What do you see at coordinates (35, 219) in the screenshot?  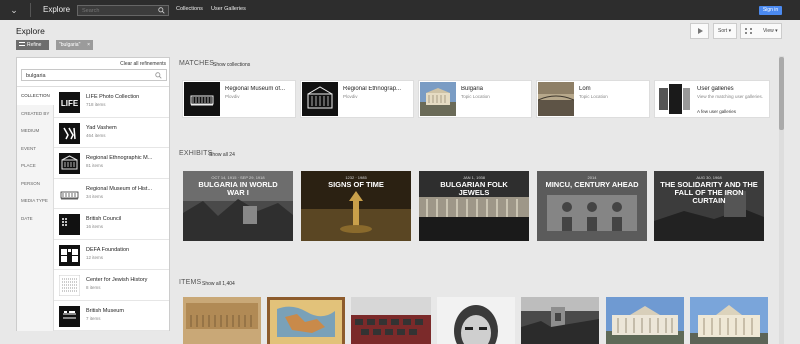 I see `category-date: DATE` at bounding box center [35, 219].